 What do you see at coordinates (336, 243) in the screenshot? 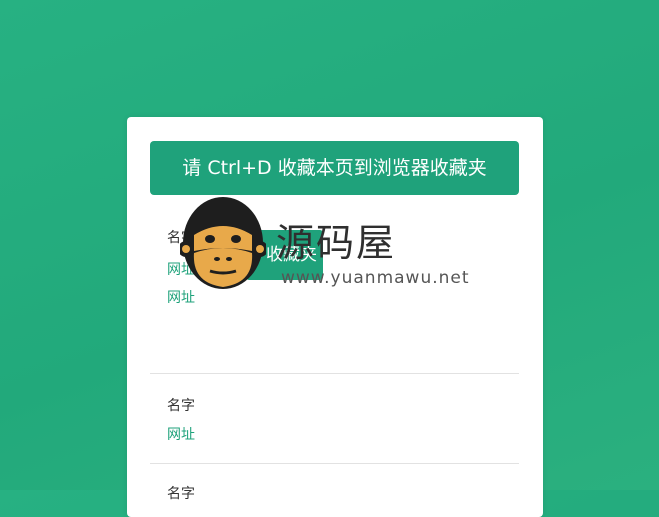
I see `watermark-brand: 源码屋` at bounding box center [336, 243].